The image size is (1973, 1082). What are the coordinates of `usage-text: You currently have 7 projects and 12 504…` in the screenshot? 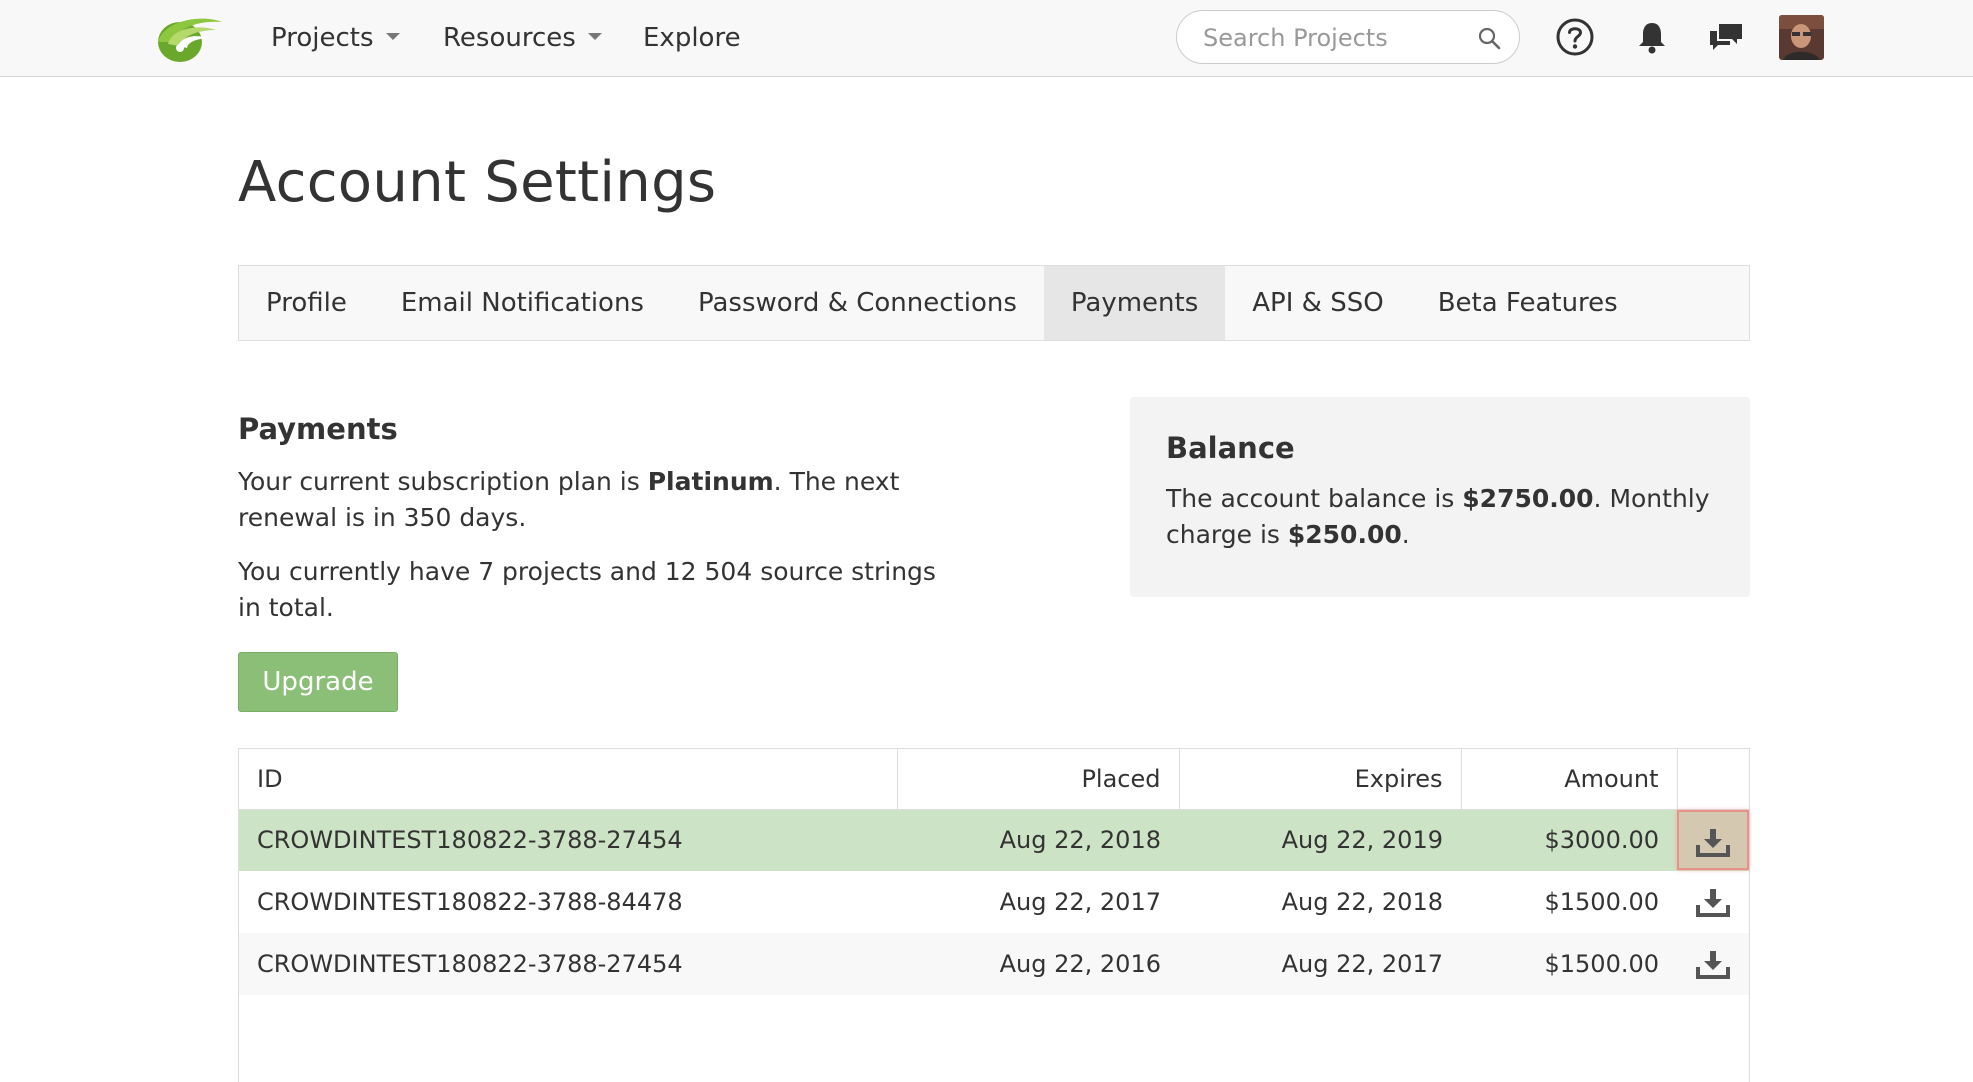 It's located at (587, 589).